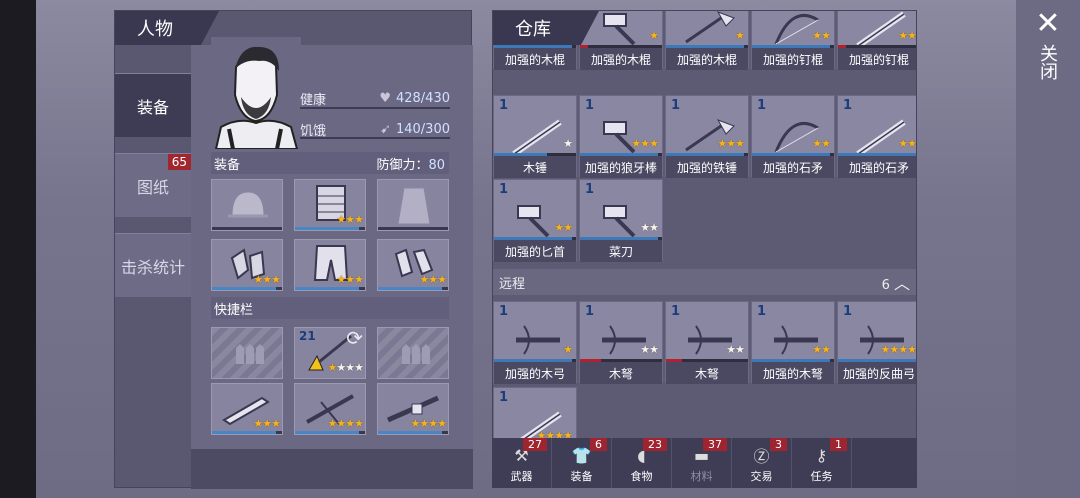 This screenshot has height=498, width=1080. I want to click on quickbar-slot-shotgun: ★★★★, so click(413, 409).